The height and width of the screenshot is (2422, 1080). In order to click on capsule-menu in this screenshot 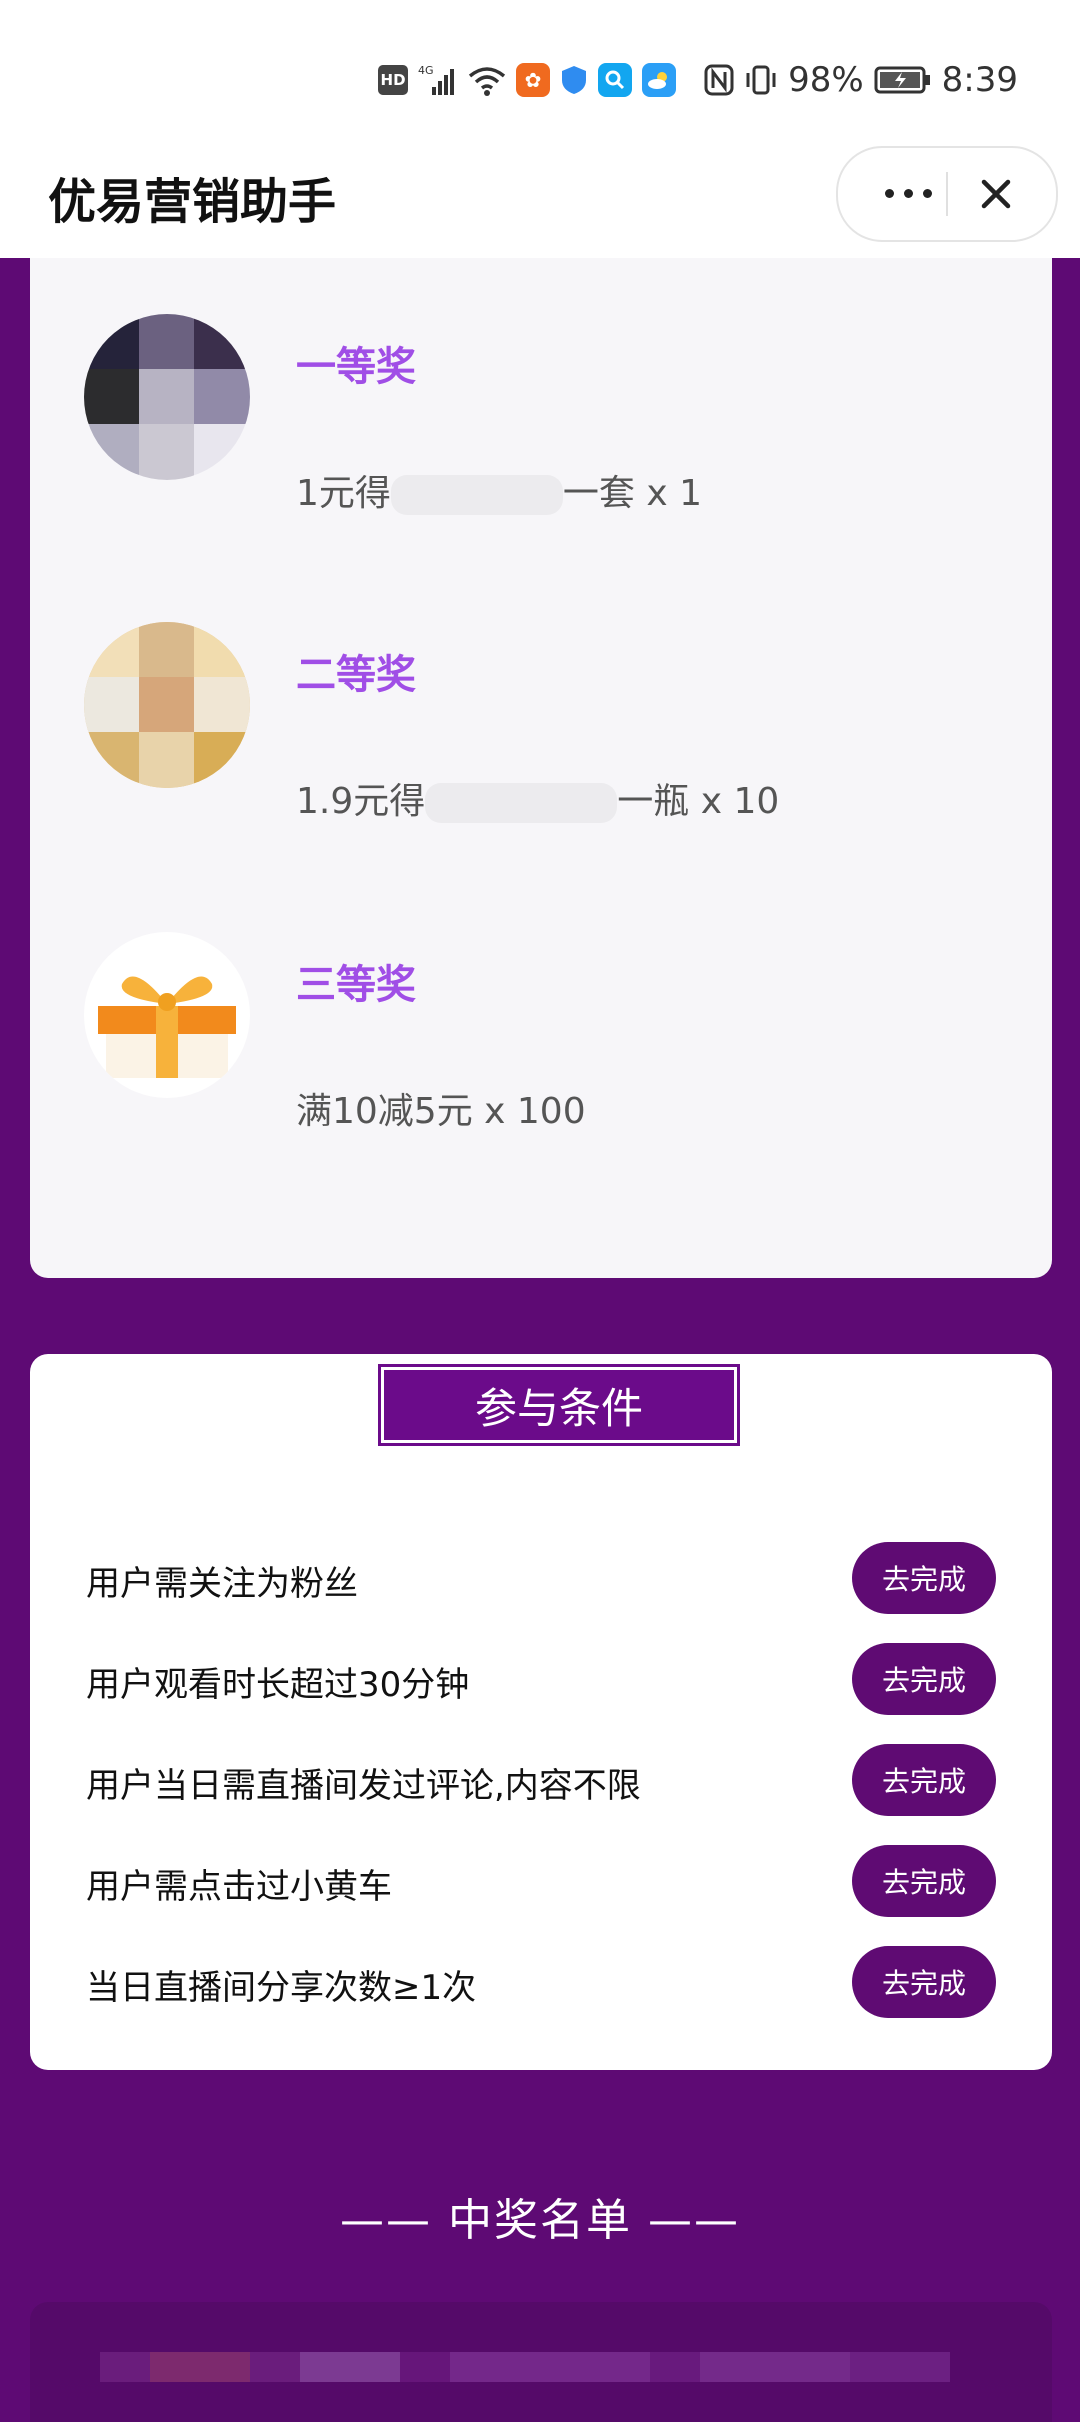, I will do `click(947, 194)`.